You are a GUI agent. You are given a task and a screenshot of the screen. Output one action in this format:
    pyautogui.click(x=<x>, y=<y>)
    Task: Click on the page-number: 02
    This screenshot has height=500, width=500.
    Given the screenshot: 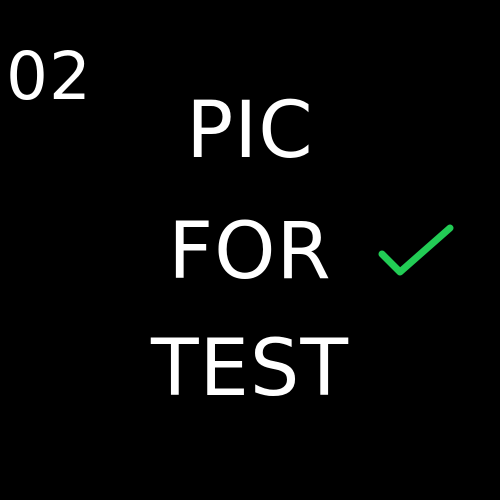 What is the action you would take?
    pyautogui.click(x=49, y=76)
    